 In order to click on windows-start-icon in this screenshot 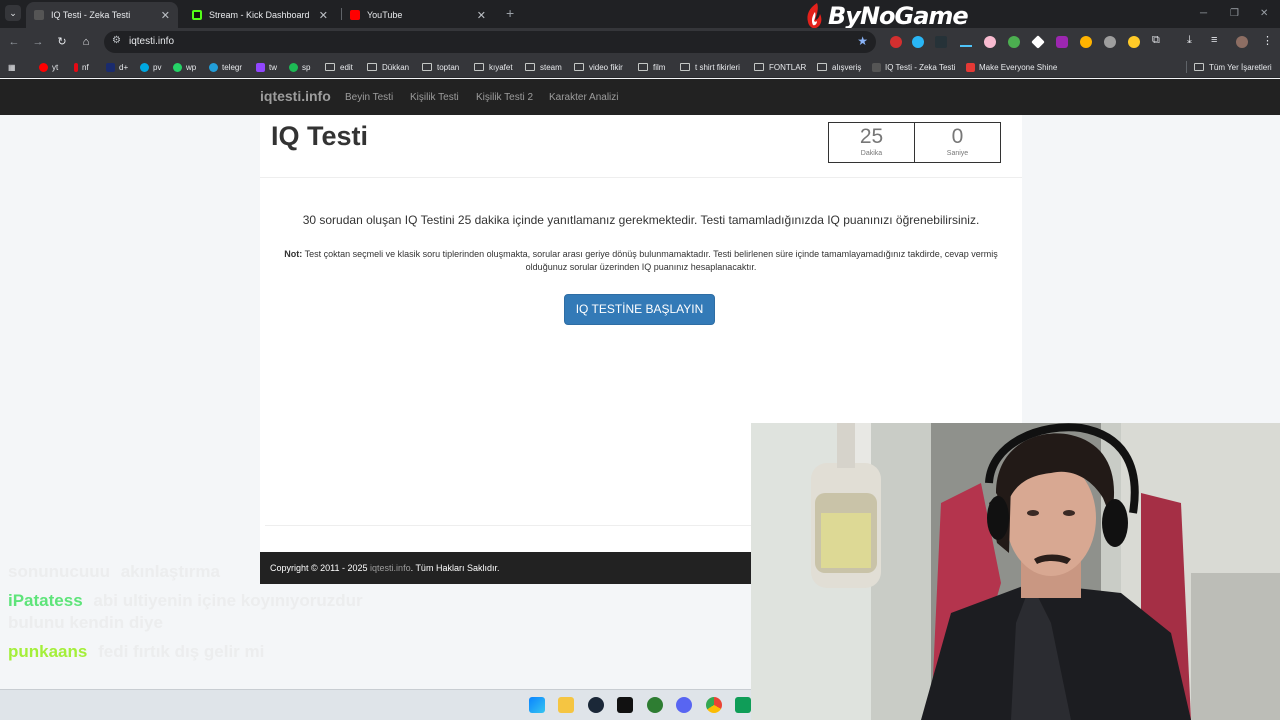, I will do `click(537, 705)`.